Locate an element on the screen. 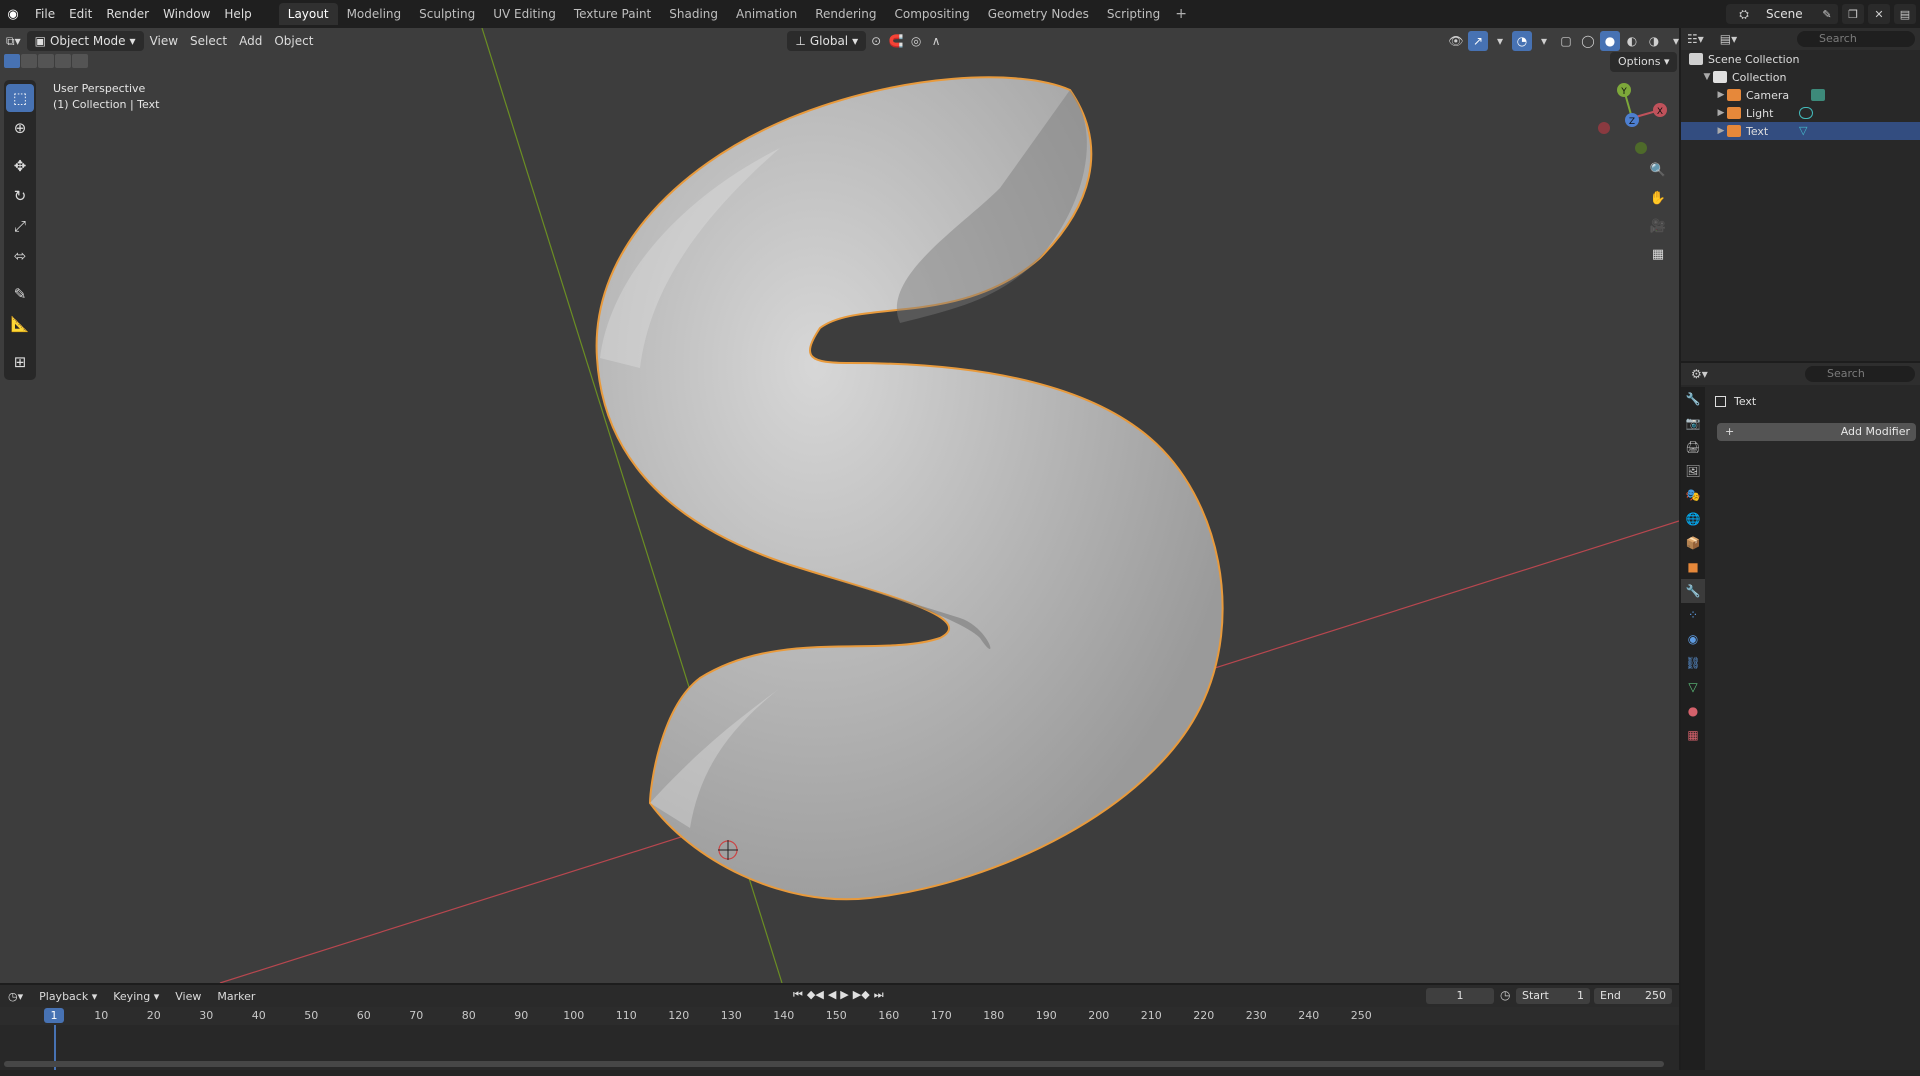  constraints-tab-icon: ⛓ is located at coordinates (1693, 663).